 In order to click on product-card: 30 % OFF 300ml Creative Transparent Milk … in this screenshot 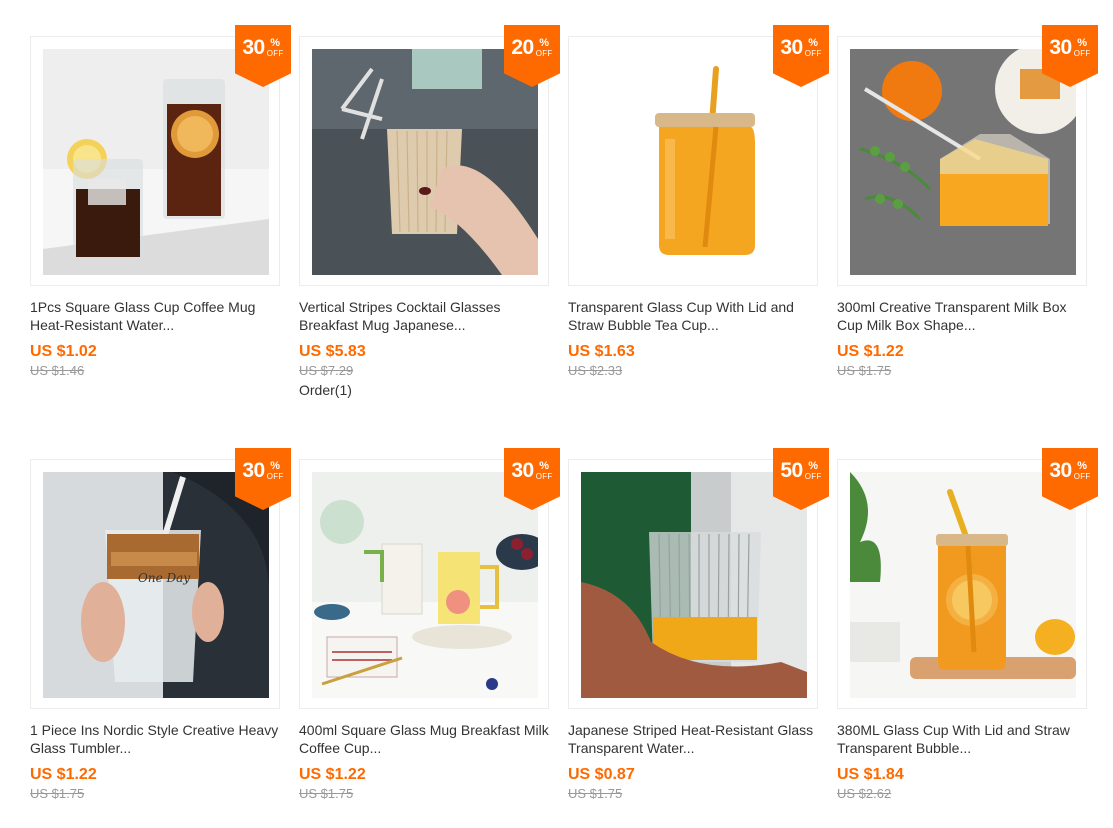, I will do `click(967, 202)`.